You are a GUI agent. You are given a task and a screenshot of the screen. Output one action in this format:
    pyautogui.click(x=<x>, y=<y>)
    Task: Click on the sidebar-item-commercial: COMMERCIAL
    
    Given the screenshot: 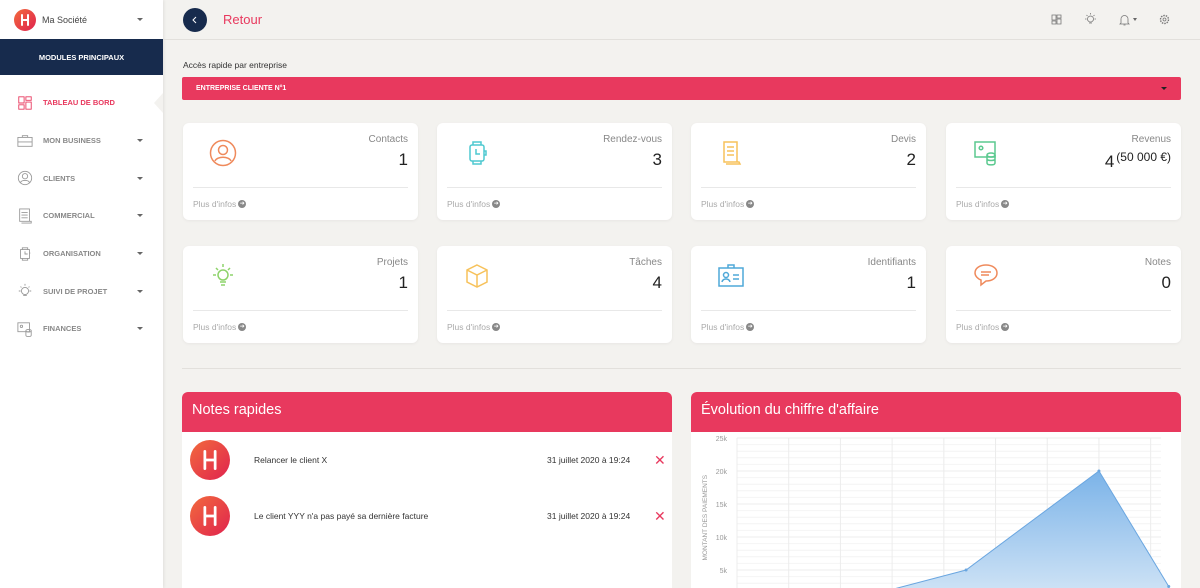 What is the action you would take?
    pyautogui.click(x=81, y=216)
    